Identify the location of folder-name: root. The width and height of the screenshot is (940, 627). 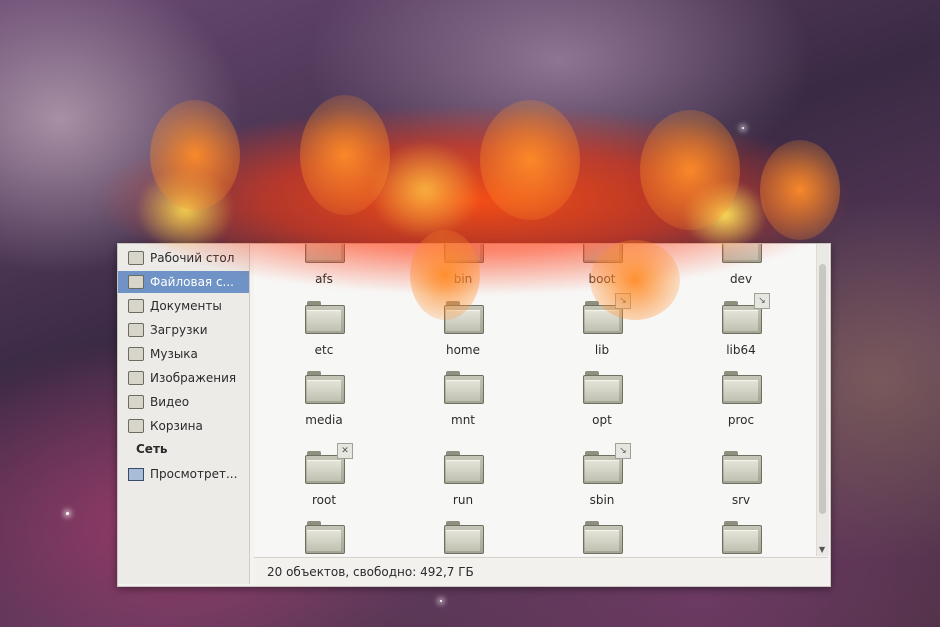
(324, 500).